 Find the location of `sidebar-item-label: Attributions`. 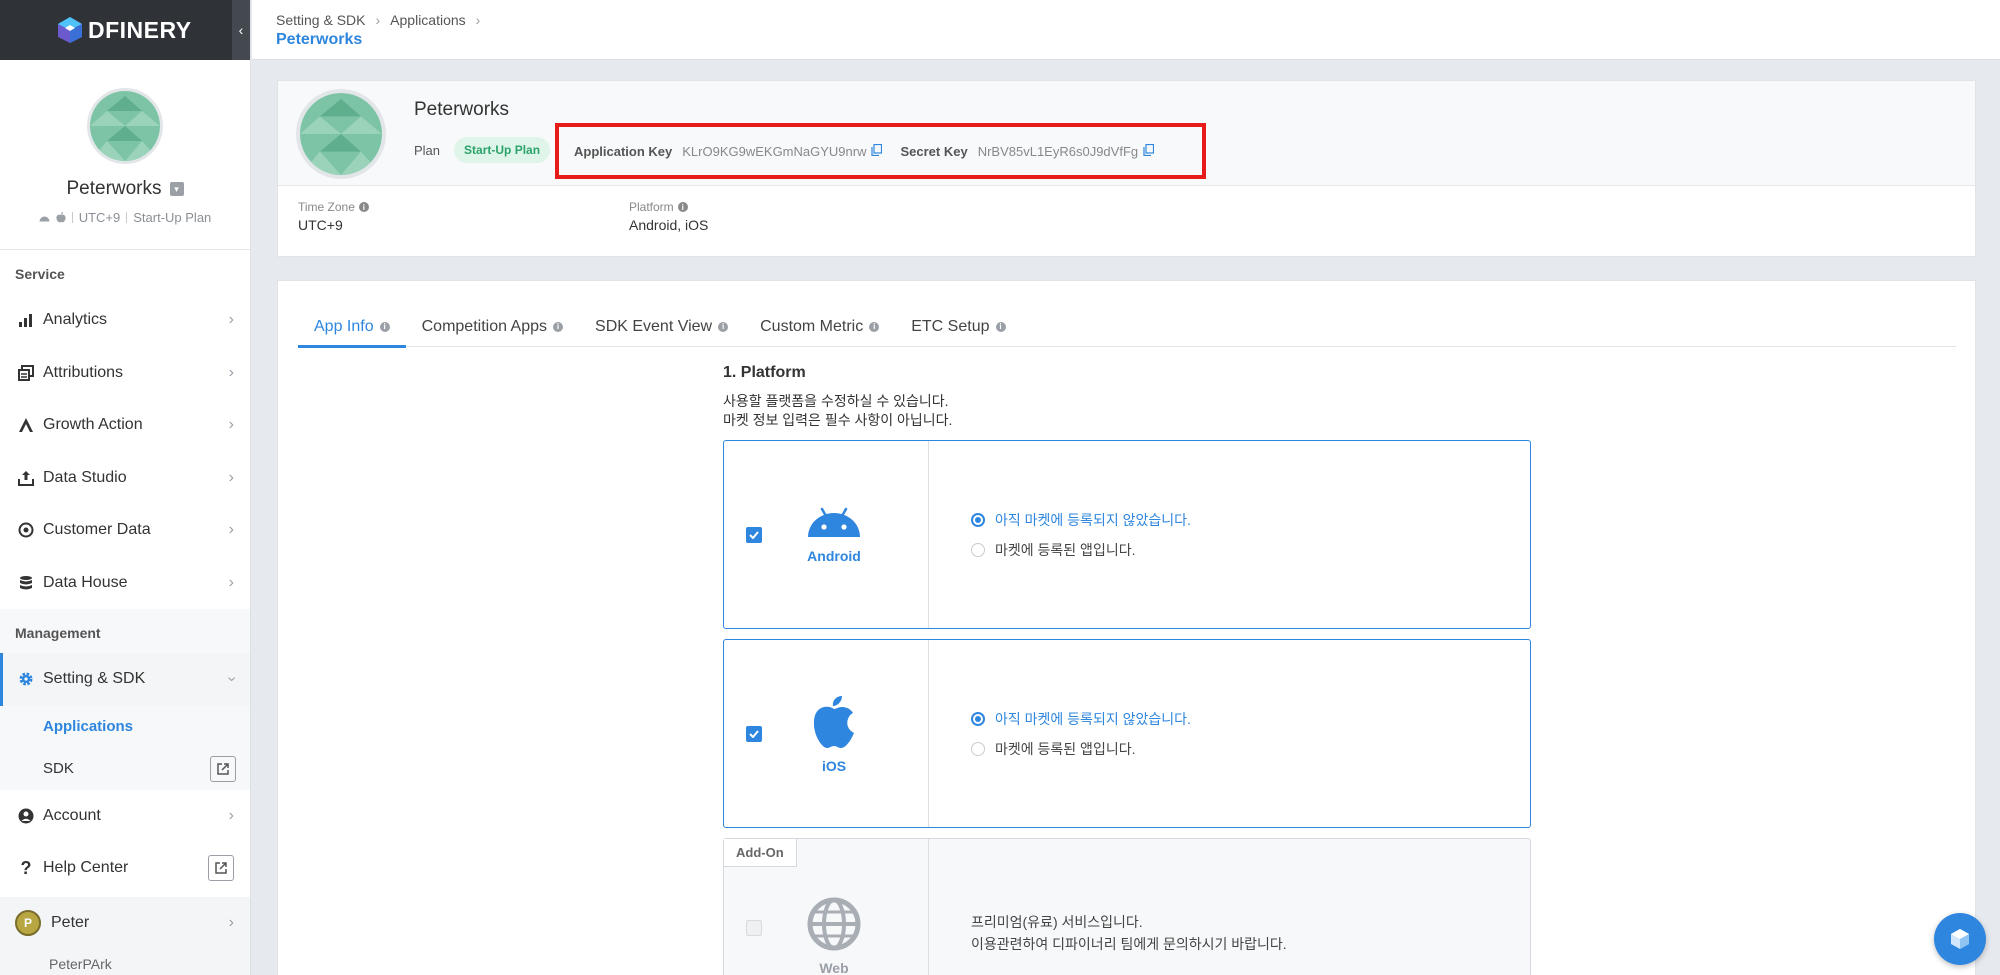

sidebar-item-label: Attributions is located at coordinates (83, 372).